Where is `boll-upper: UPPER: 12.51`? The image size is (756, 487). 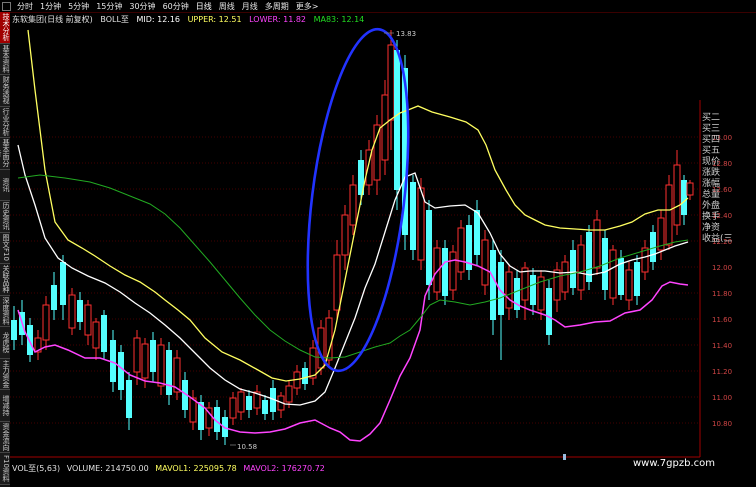
boll-upper: UPPER: 12.51 is located at coordinates (214, 19).